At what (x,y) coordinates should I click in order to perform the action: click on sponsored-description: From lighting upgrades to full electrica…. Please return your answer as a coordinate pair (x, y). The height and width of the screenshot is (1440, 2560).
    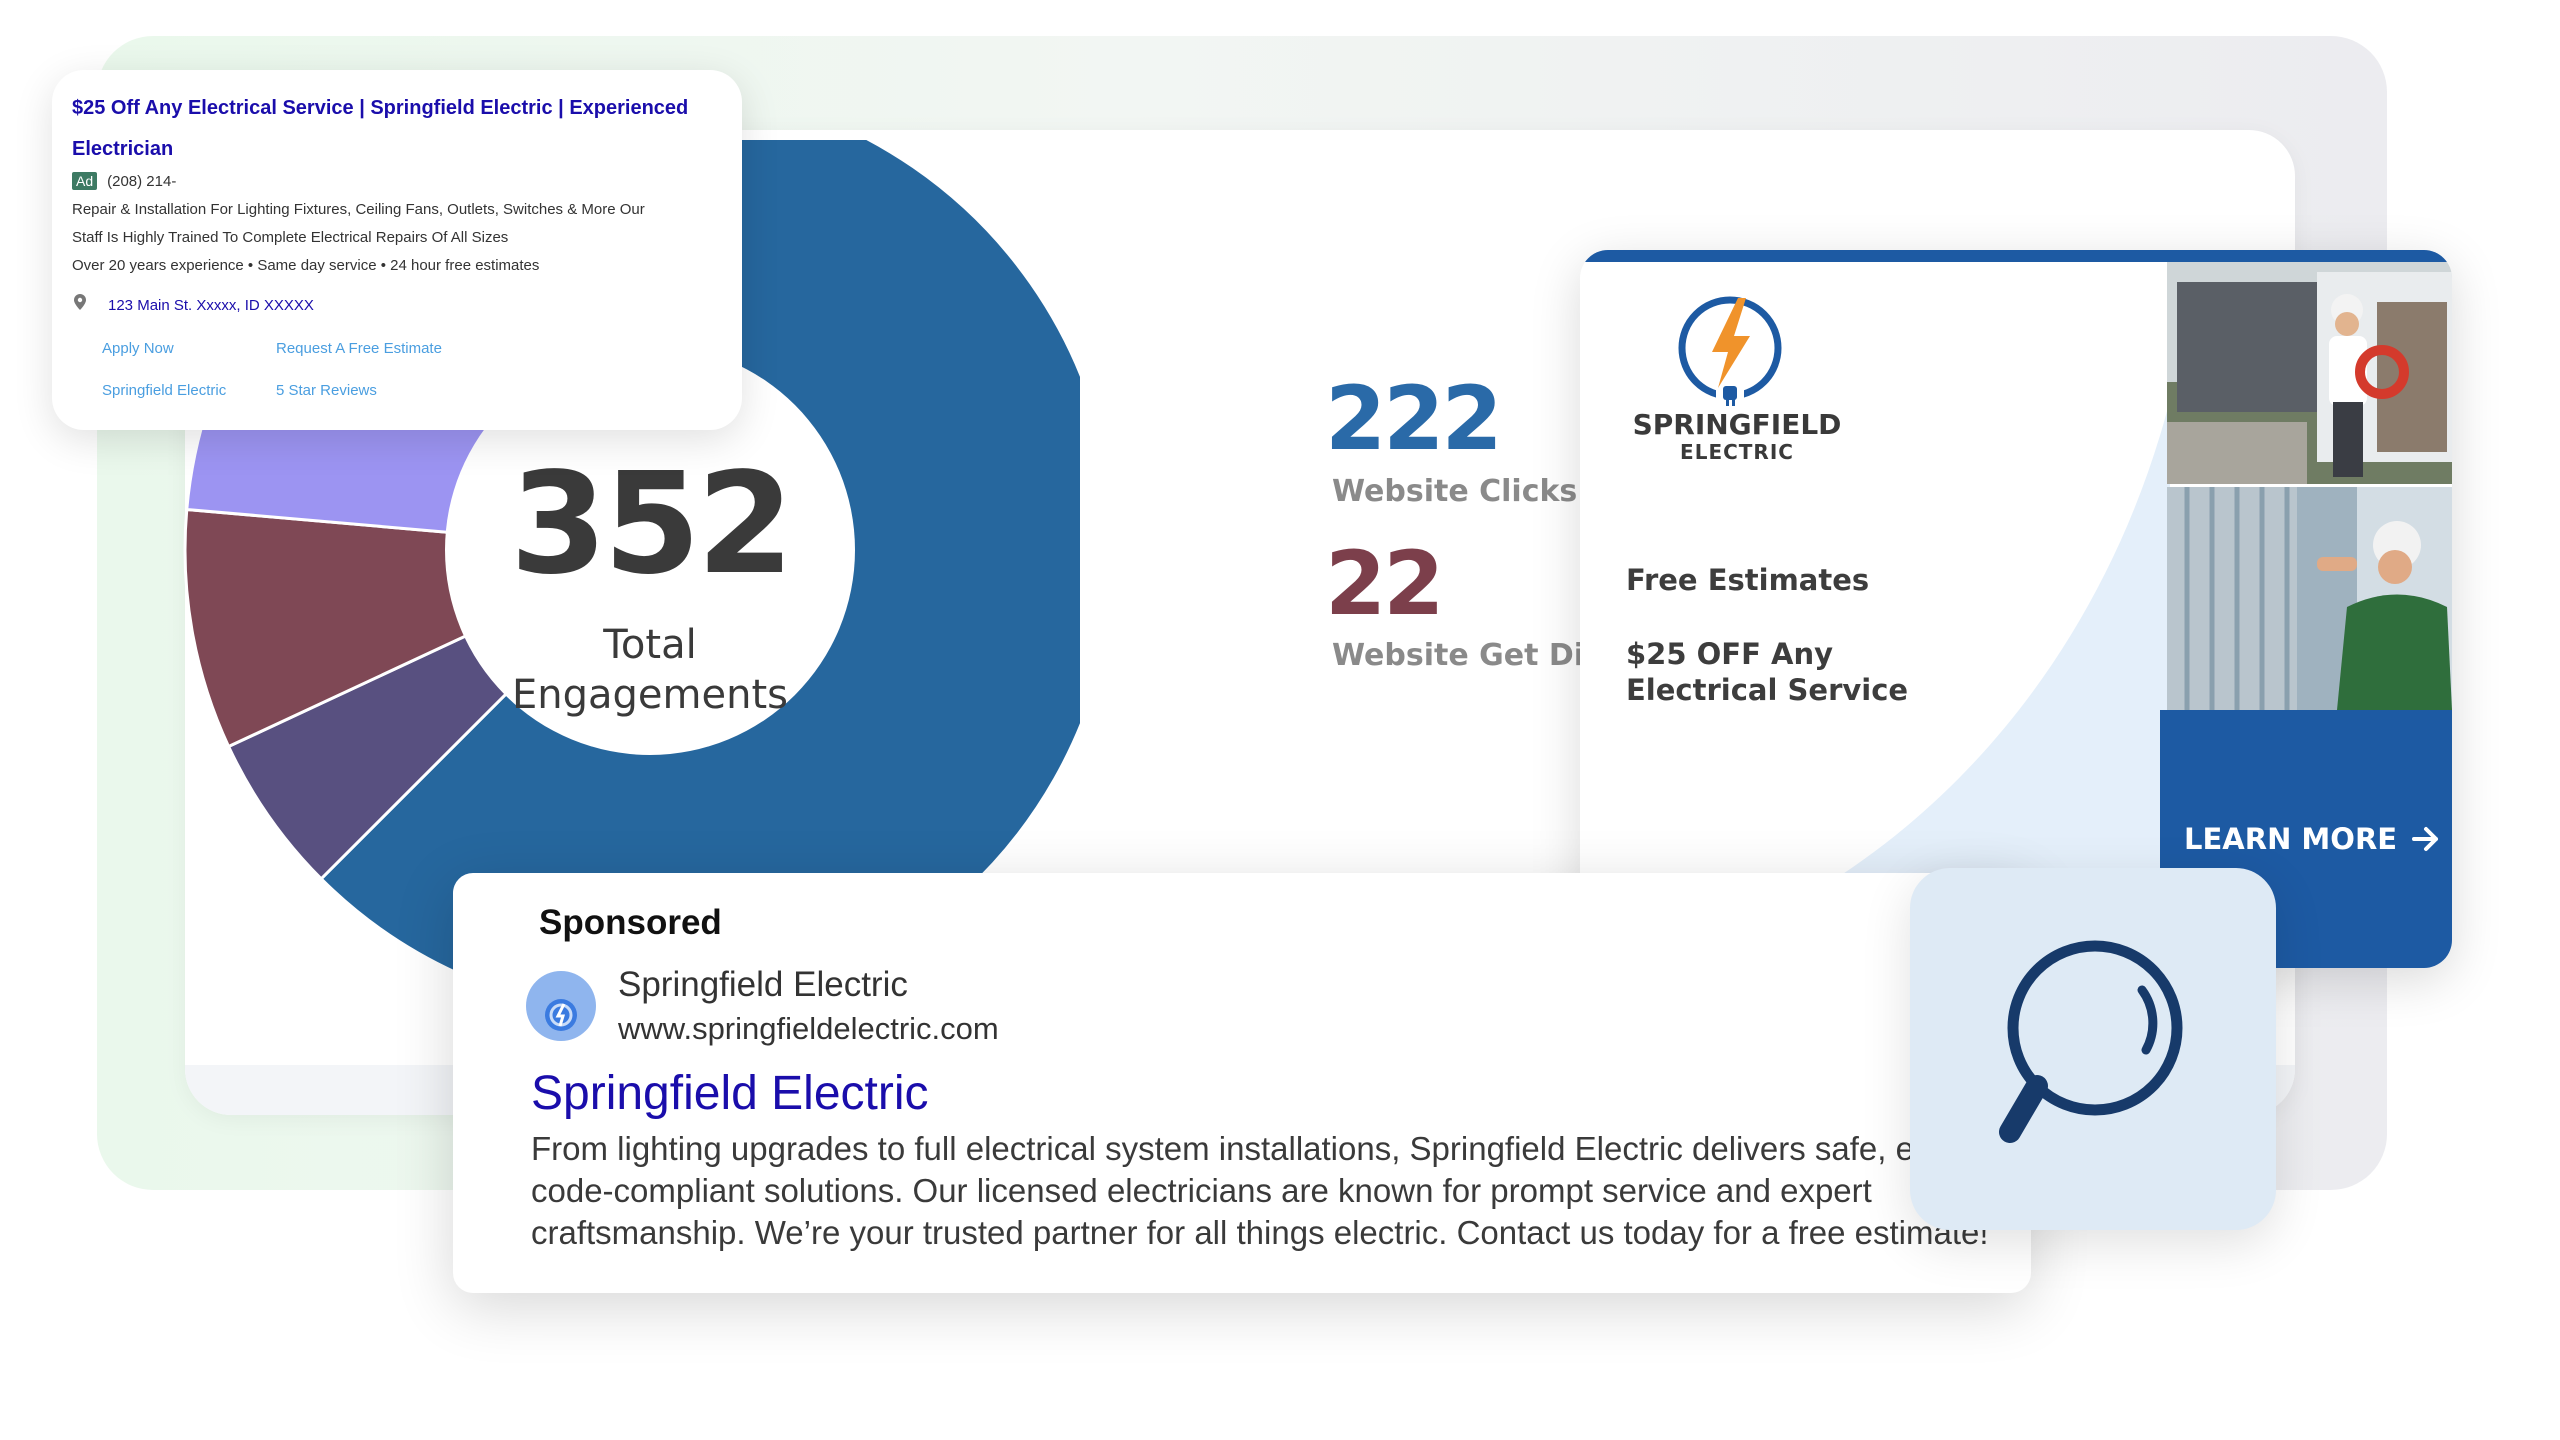
    Looking at the image, I should click on (1267, 1190).